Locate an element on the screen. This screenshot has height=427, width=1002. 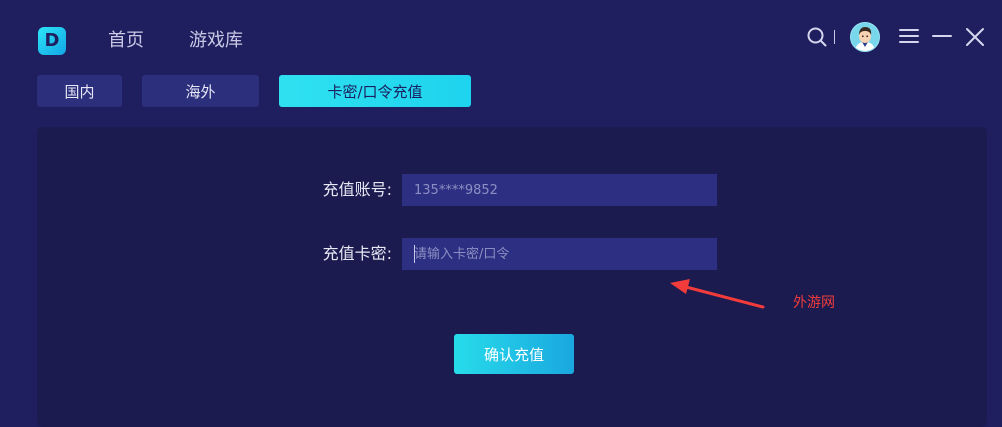
watermark-text: 外游网 is located at coordinates (814, 303).